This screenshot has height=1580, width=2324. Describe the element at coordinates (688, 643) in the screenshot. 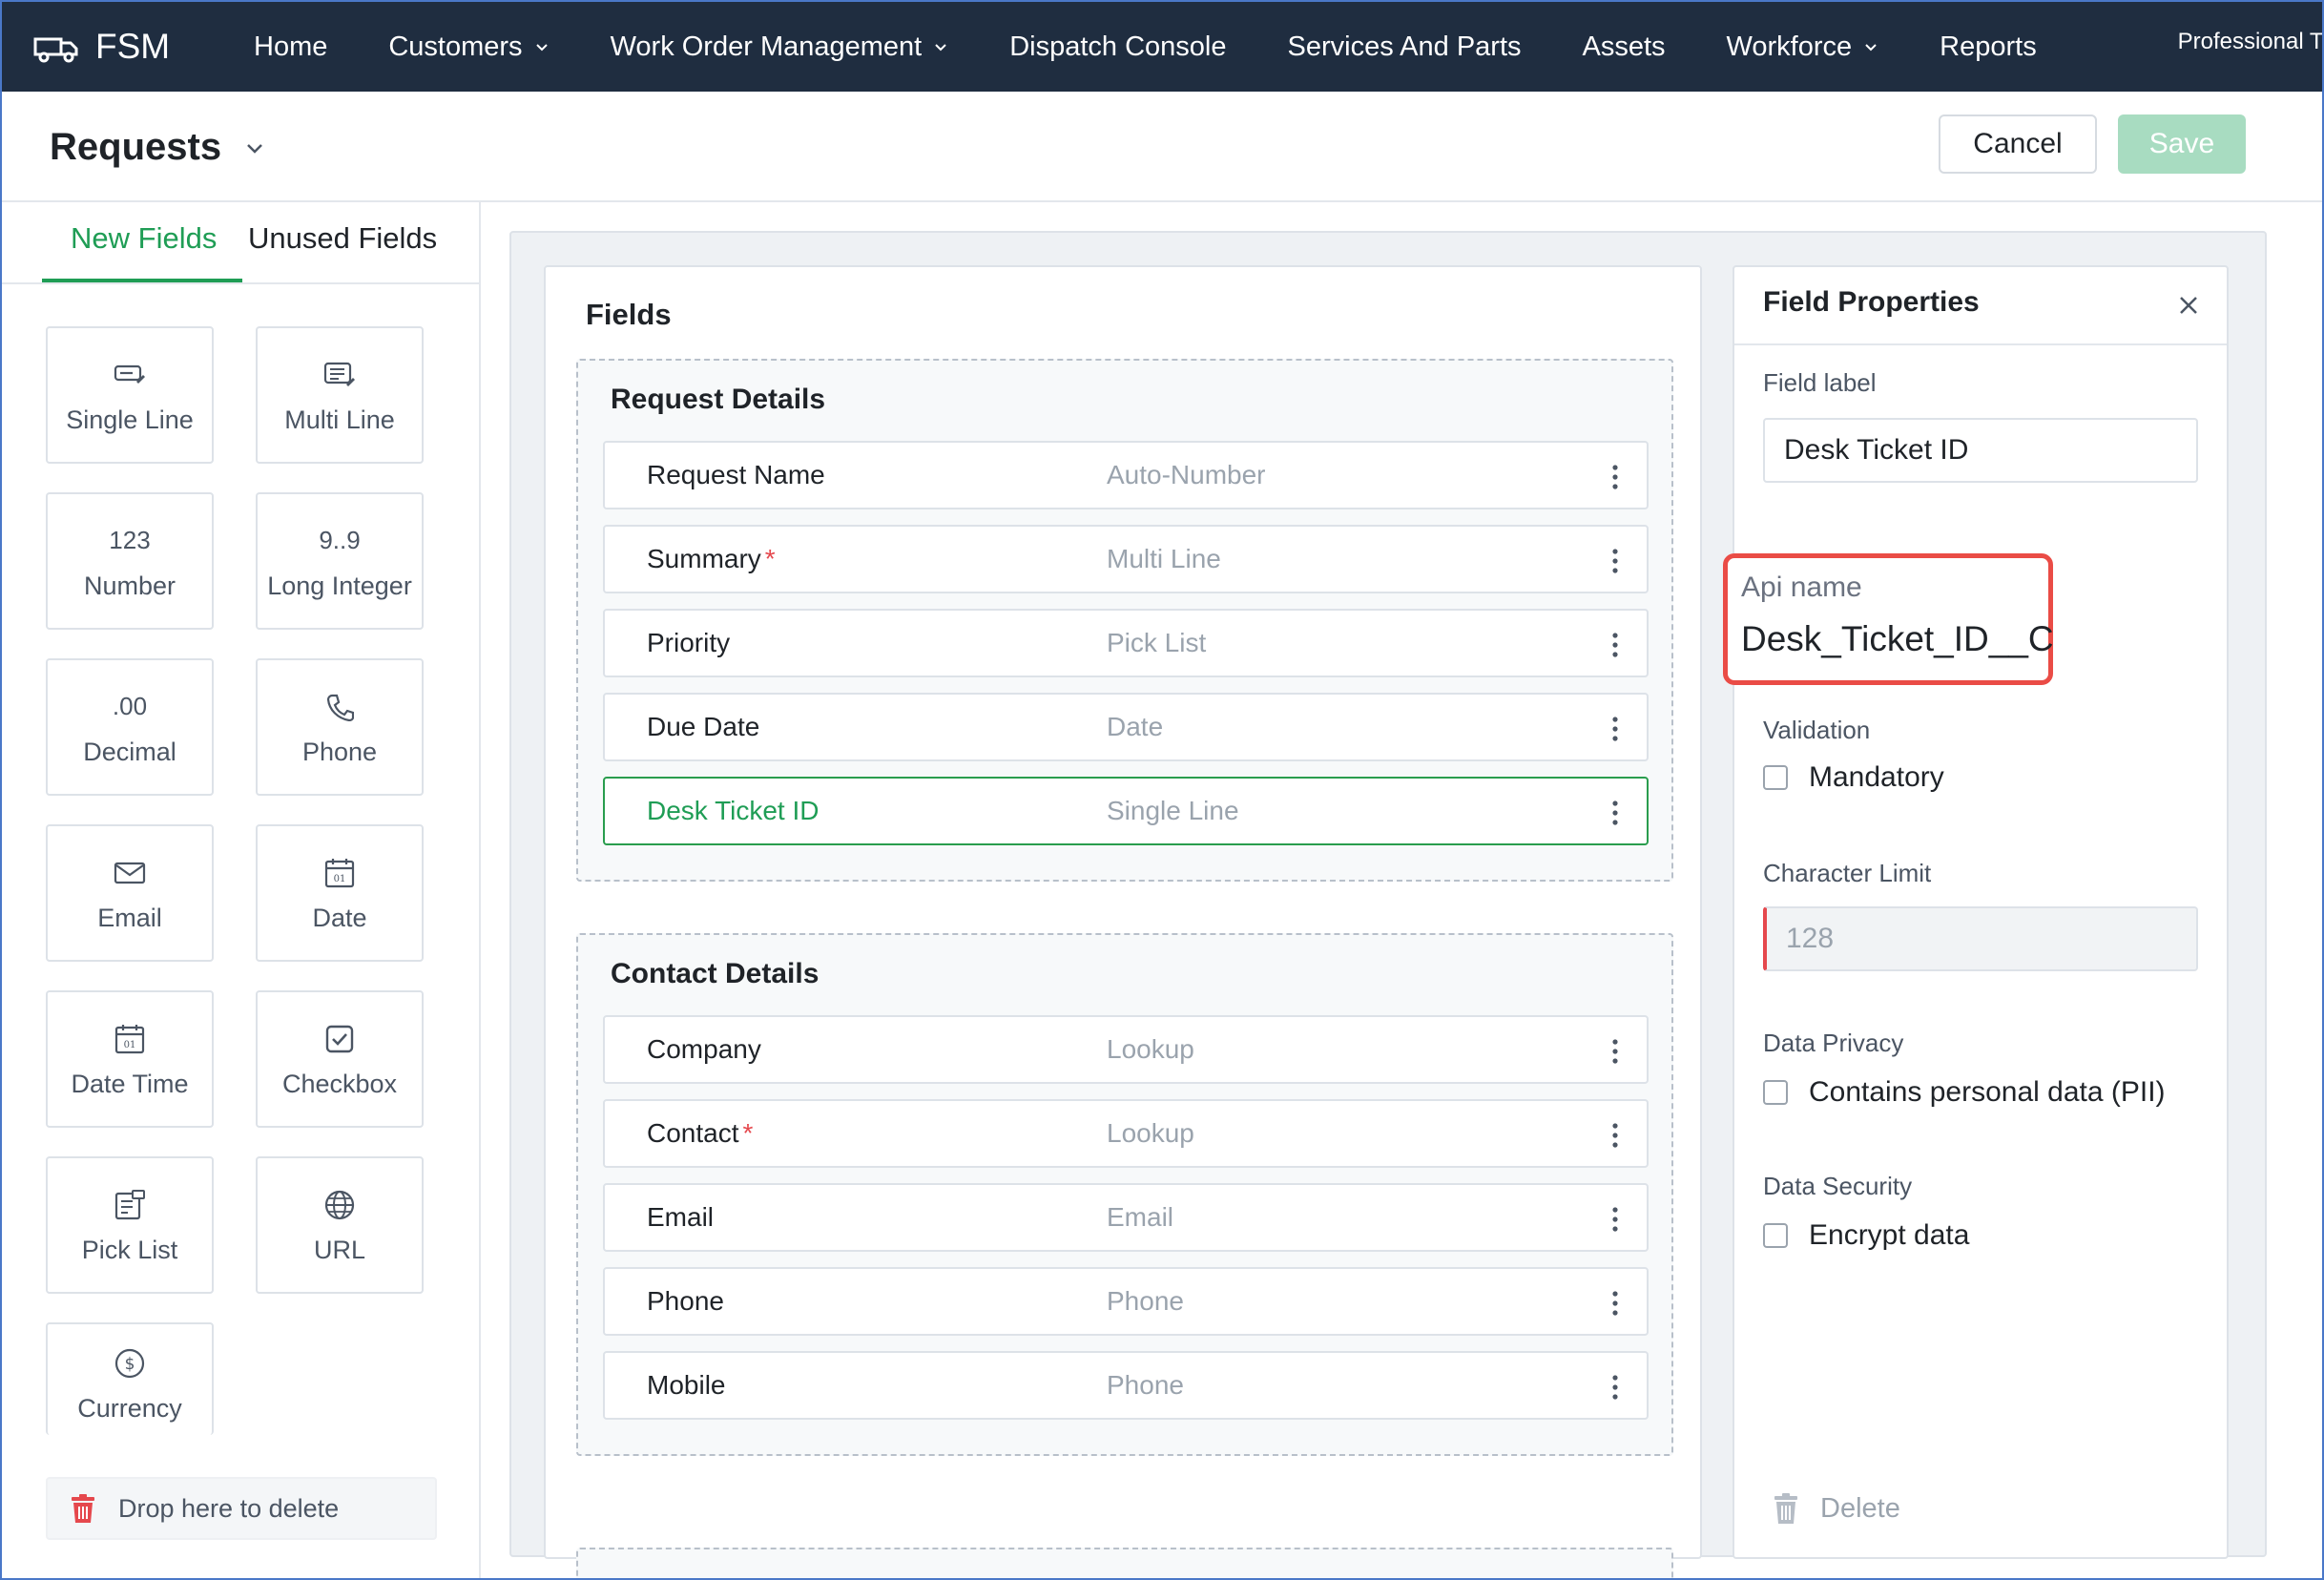

I see `field-row-label: Priority` at that location.